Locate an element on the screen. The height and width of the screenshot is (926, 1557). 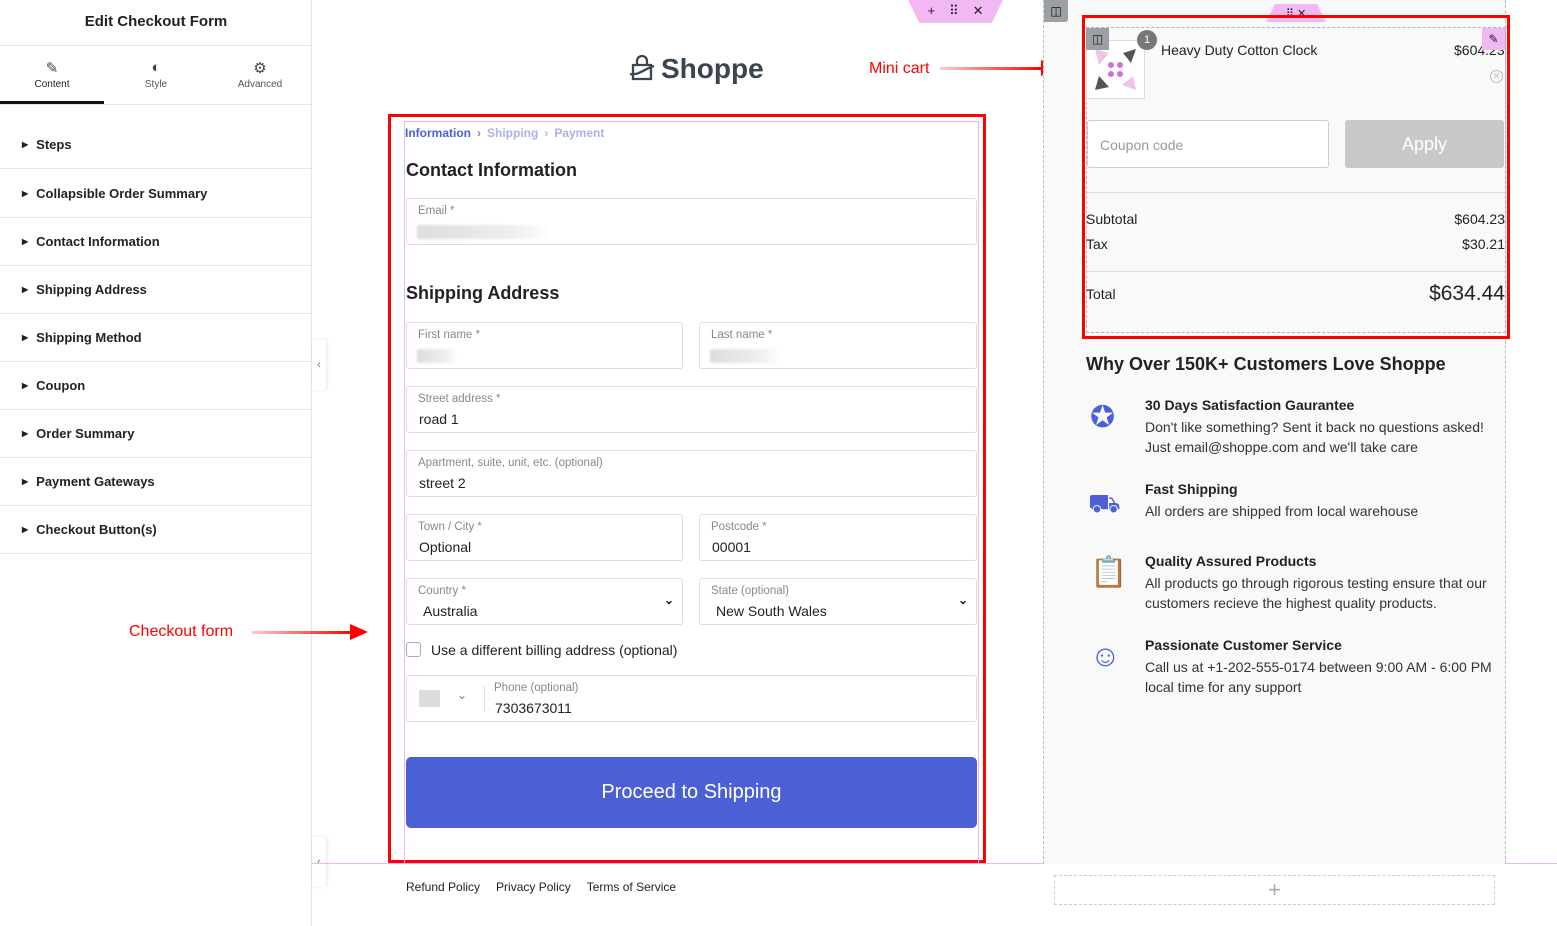
field-label: Phone (optional) is located at coordinates (536, 688).